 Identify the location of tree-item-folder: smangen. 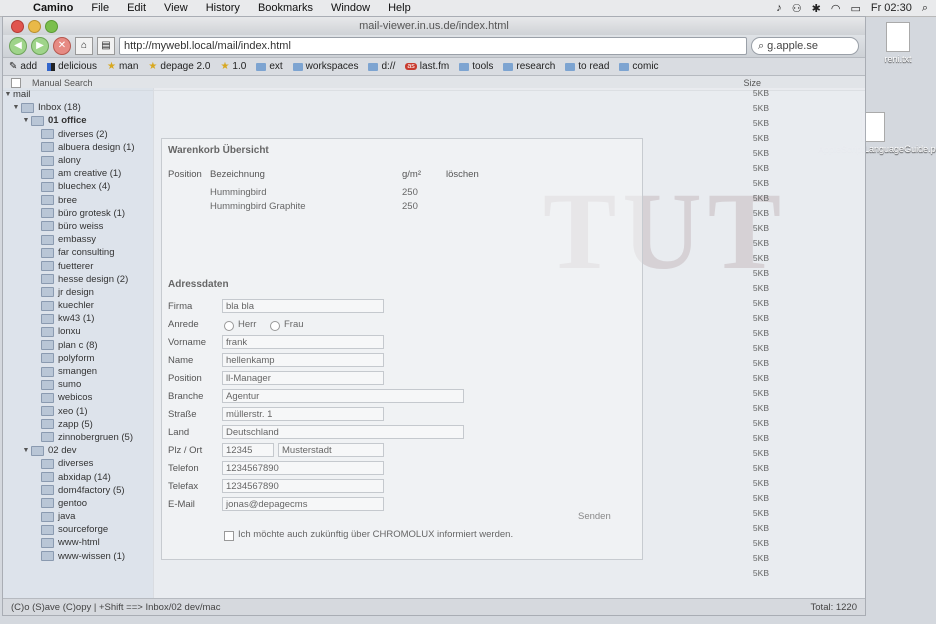
(78, 371).